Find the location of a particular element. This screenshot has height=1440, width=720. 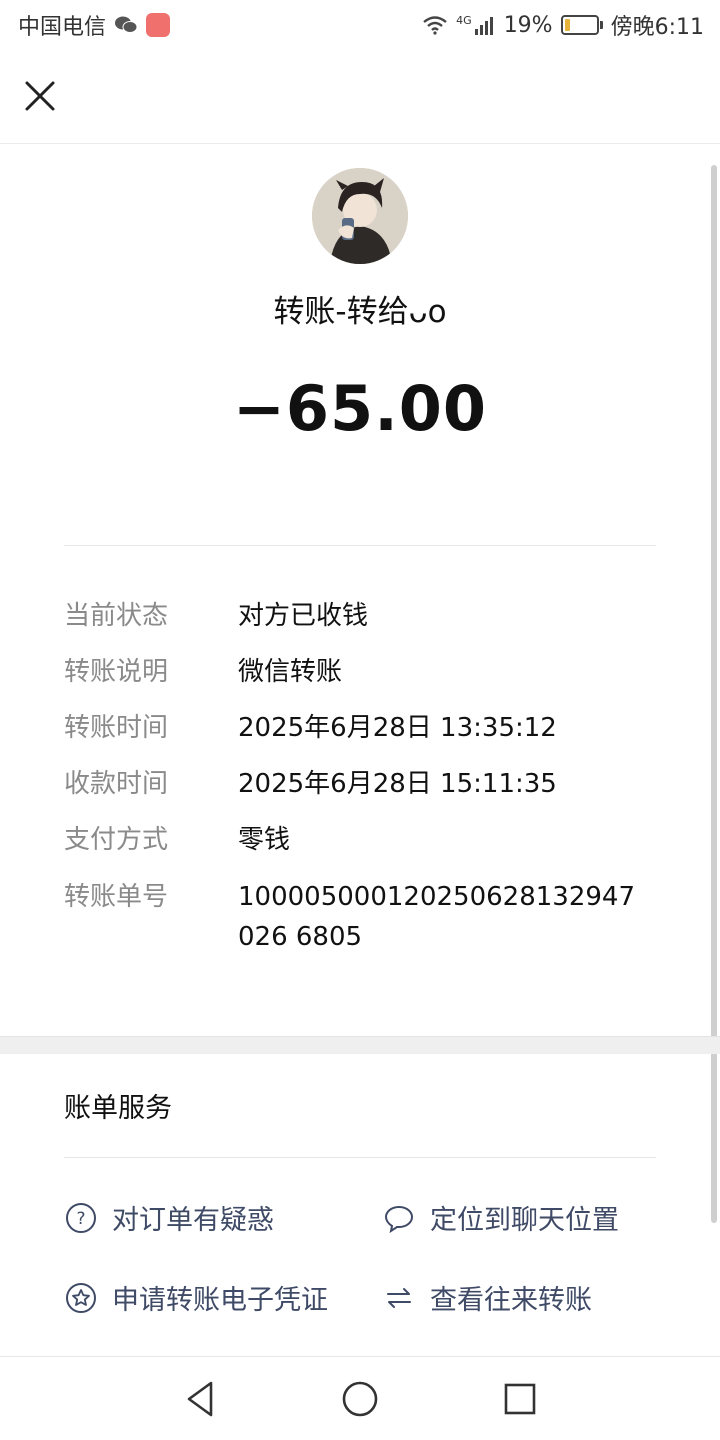

battery-percent: 19% is located at coordinates (528, 25).